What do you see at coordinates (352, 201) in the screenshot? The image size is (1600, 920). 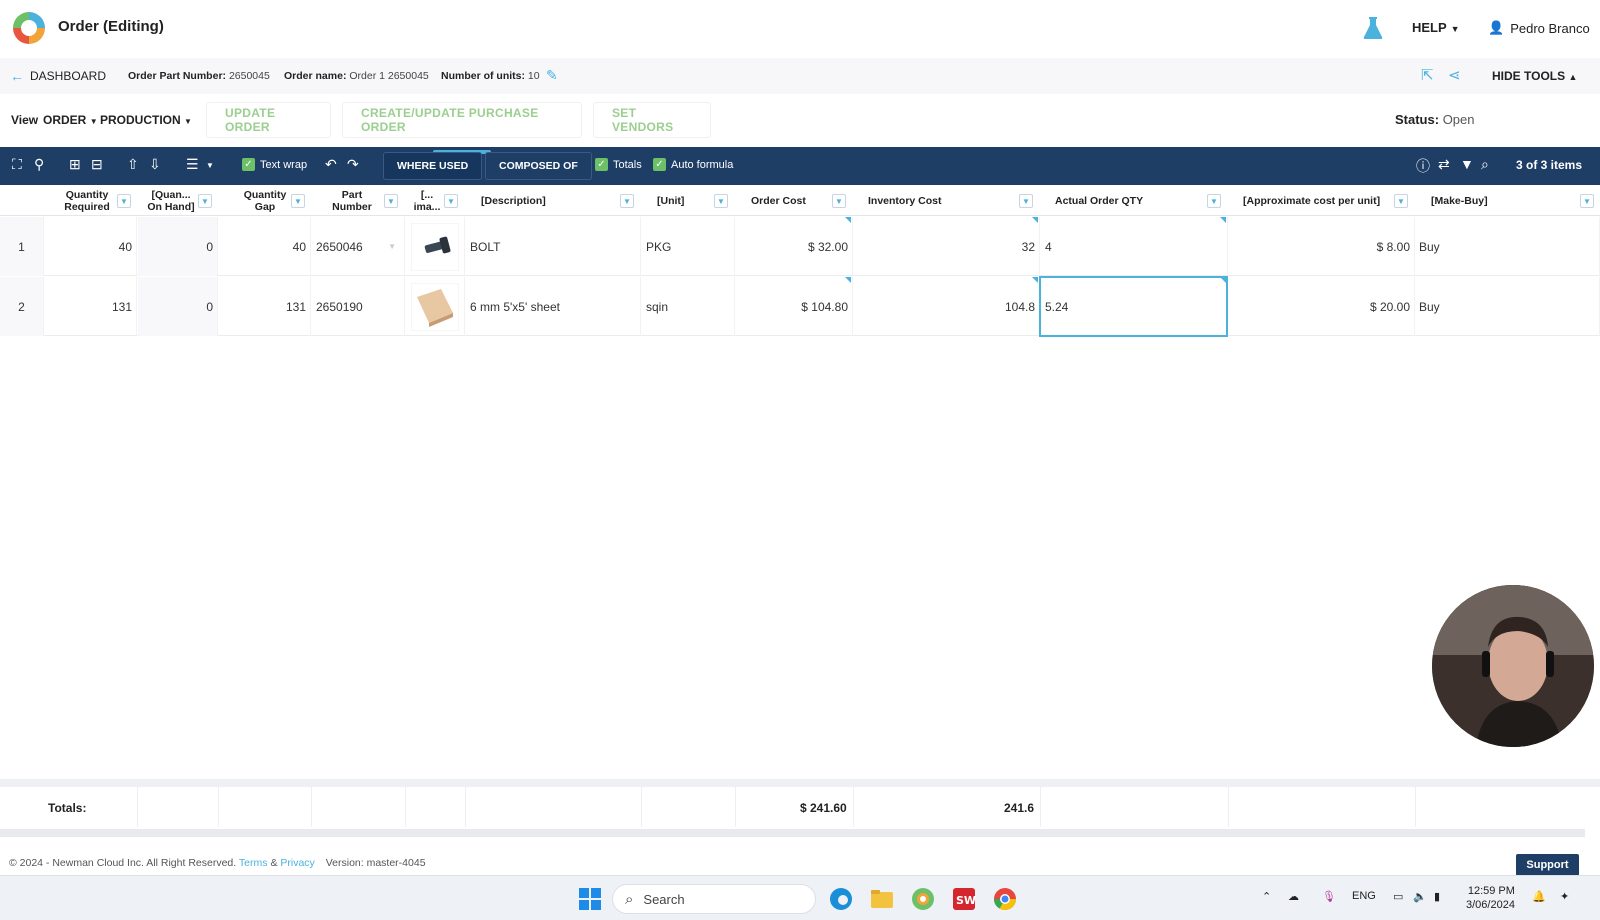 I see `column-header-part-number: Part Number` at bounding box center [352, 201].